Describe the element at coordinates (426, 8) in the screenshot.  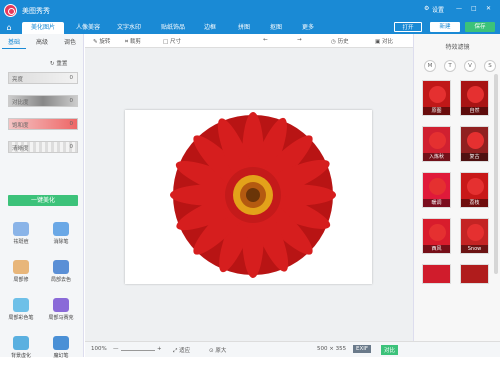
I see `settings-icon: ⚙` at that location.